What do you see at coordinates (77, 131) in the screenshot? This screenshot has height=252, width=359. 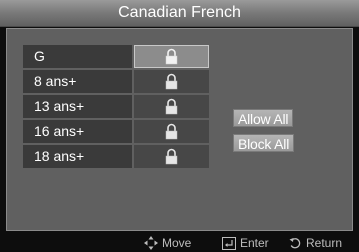 I see `rating-label: 16 ans+` at bounding box center [77, 131].